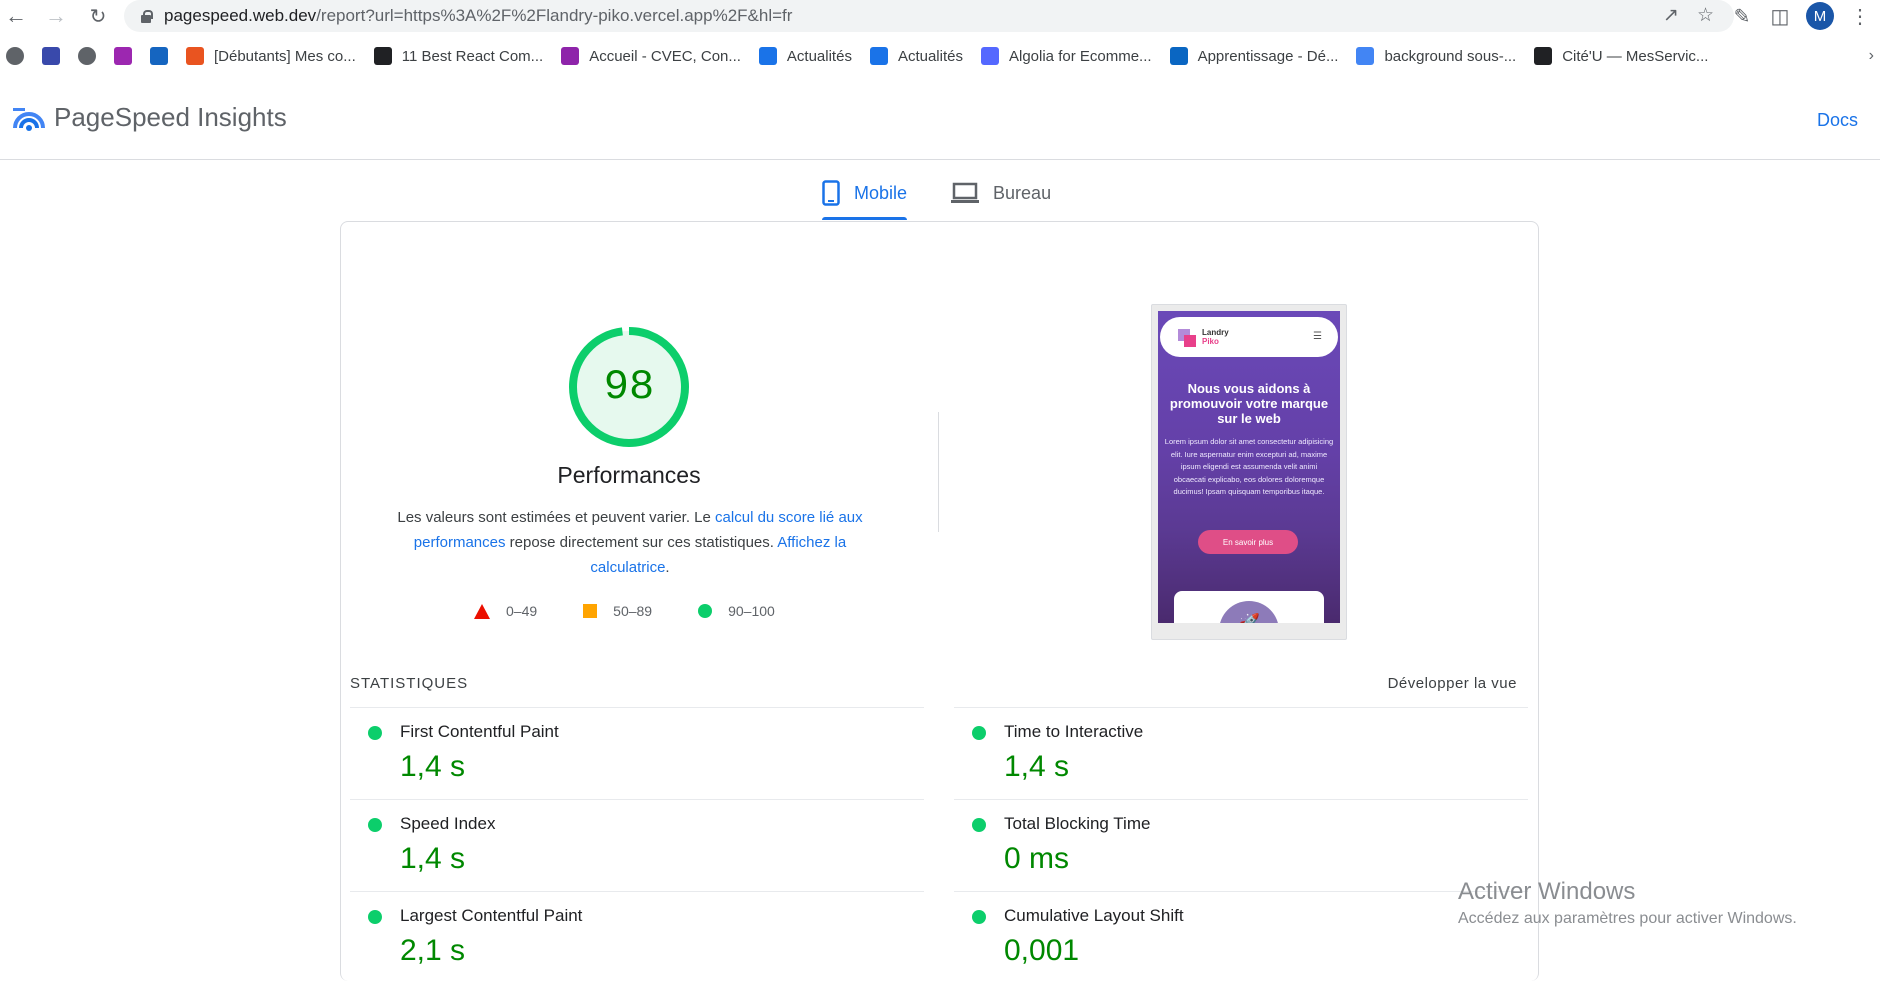 This screenshot has height=983, width=1880. What do you see at coordinates (1780, 16) in the screenshot?
I see `side-panel-icon: ◫` at bounding box center [1780, 16].